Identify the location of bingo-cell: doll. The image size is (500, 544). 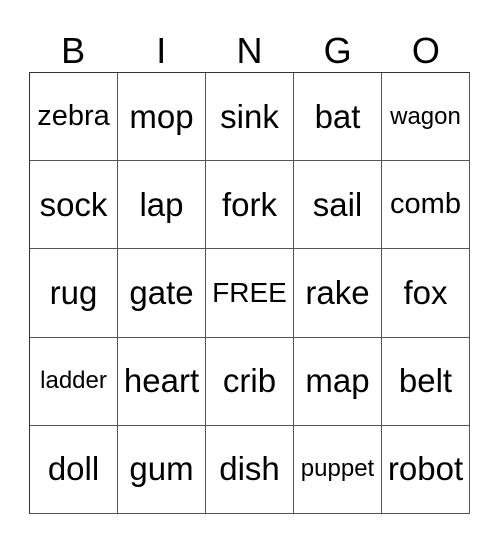
(74, 469).